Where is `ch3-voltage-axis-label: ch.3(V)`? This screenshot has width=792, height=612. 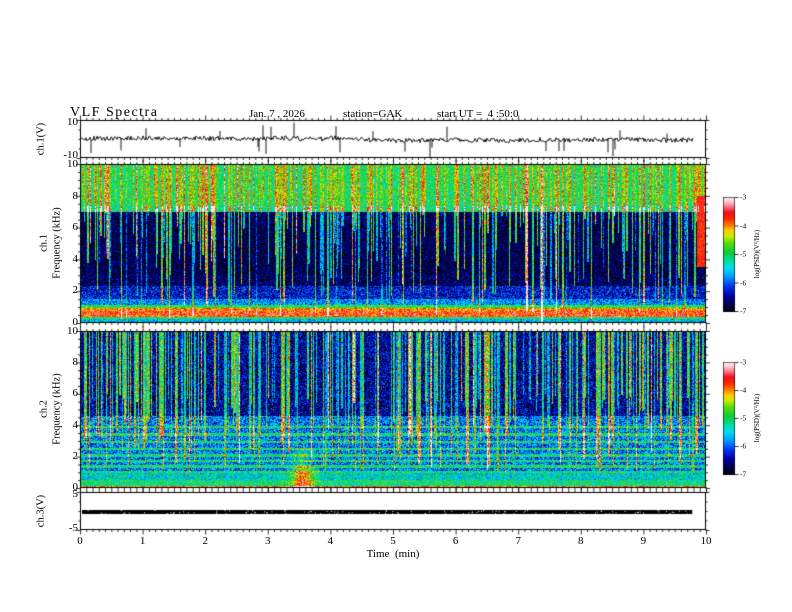 ch3-voltage-axis-label: ch.3(V) is located at coordinates (41, 511).